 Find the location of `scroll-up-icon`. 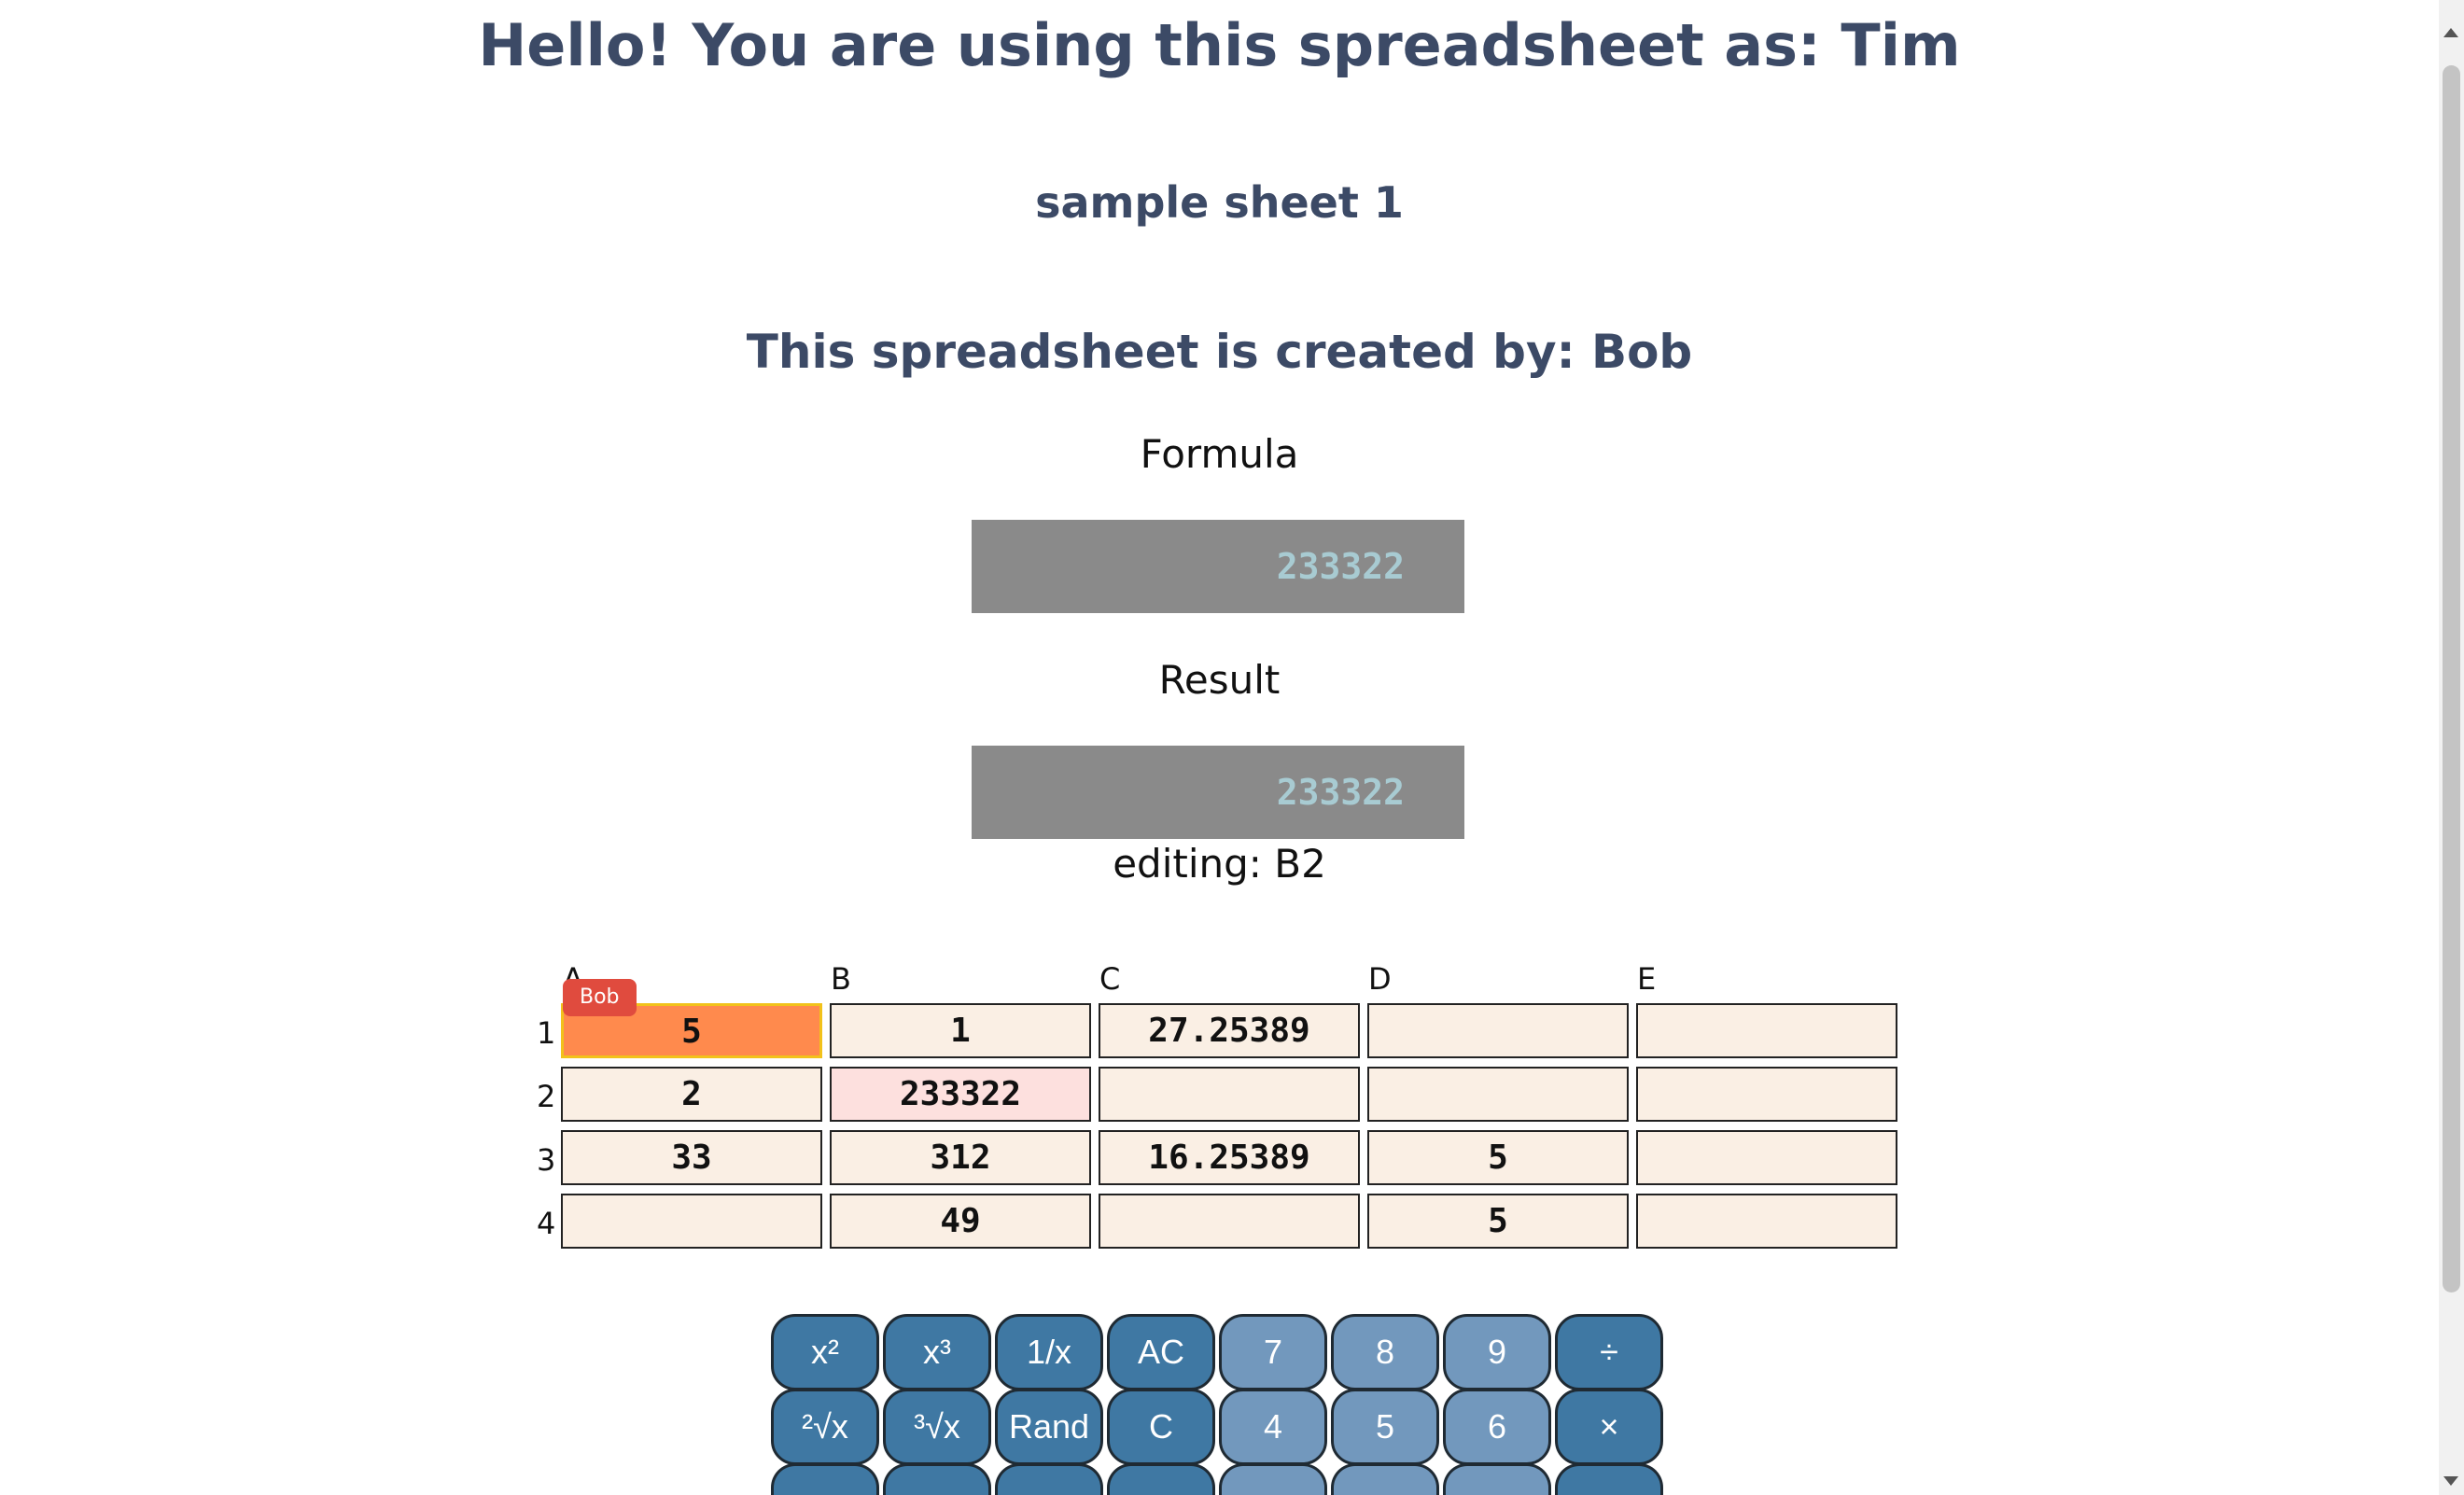

scroll-up-icon is located at coordinates (2450, 32).